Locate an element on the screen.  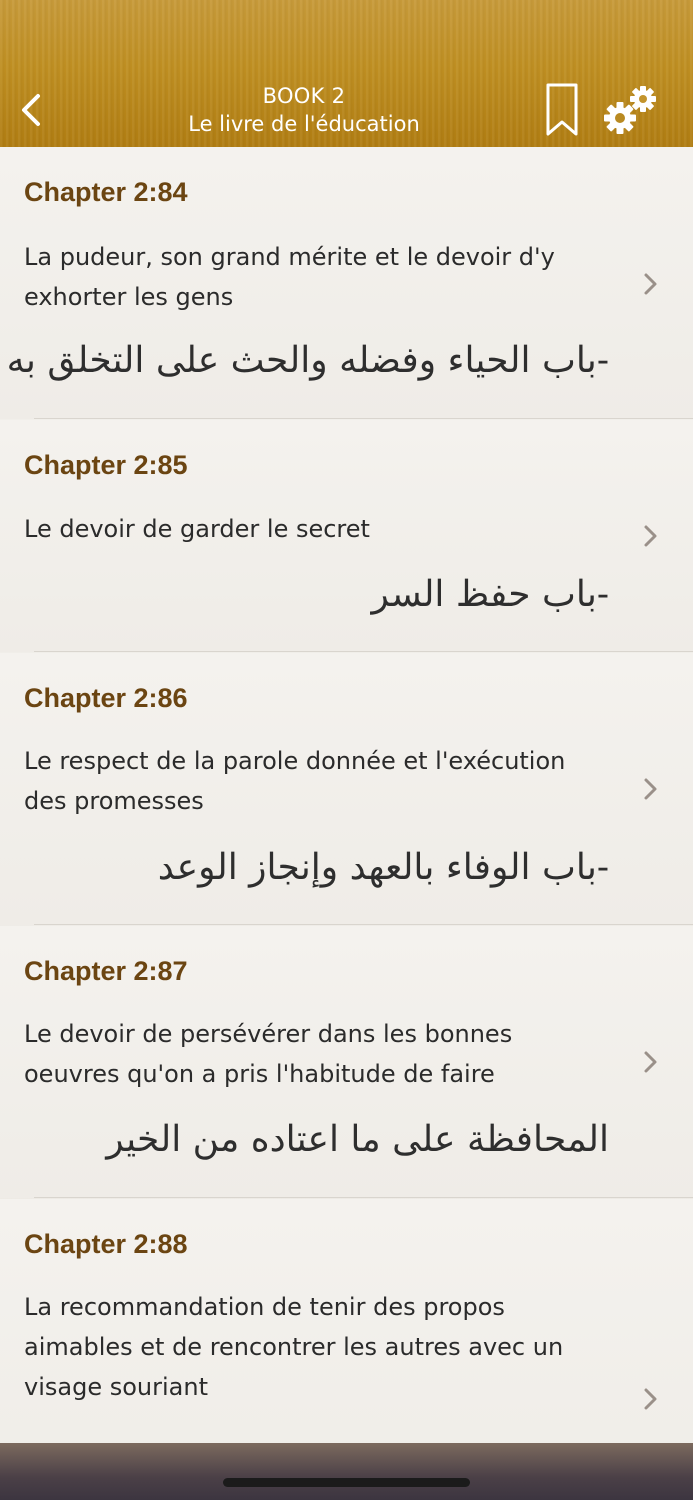
chapter-title-arabic: -باب الوفاء بالعهد وإنجاز الوعد is located at coordinates (383, 867).